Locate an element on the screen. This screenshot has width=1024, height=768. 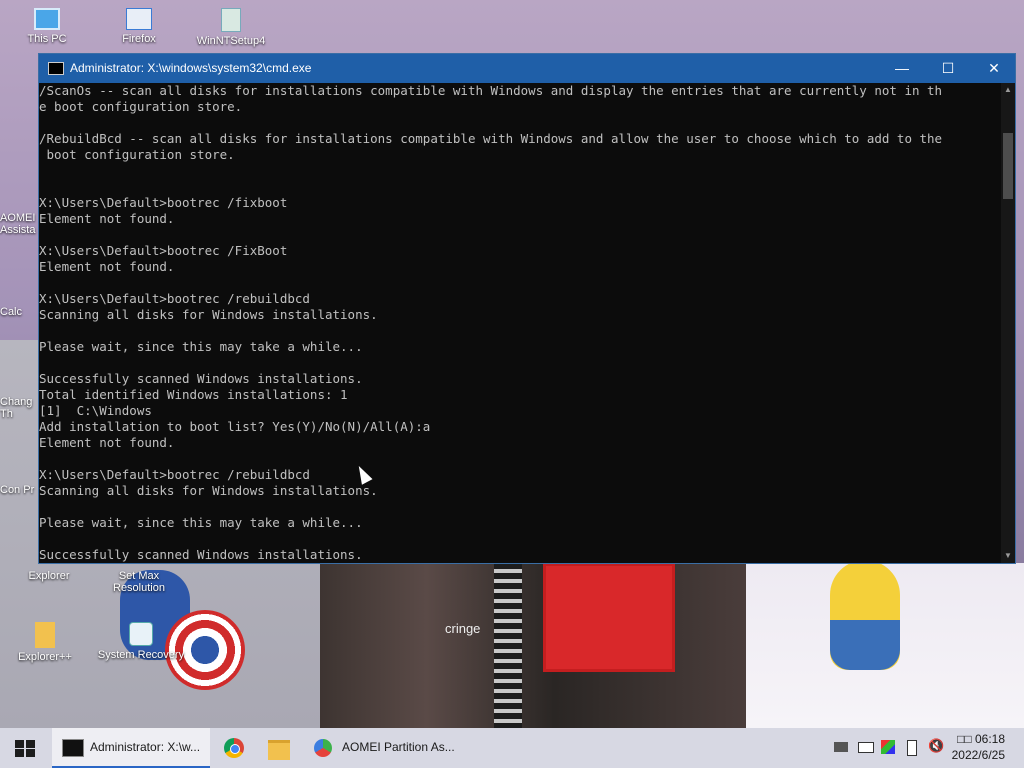
clock-date: 2022/6/25 is located at coordinates (978, 755).